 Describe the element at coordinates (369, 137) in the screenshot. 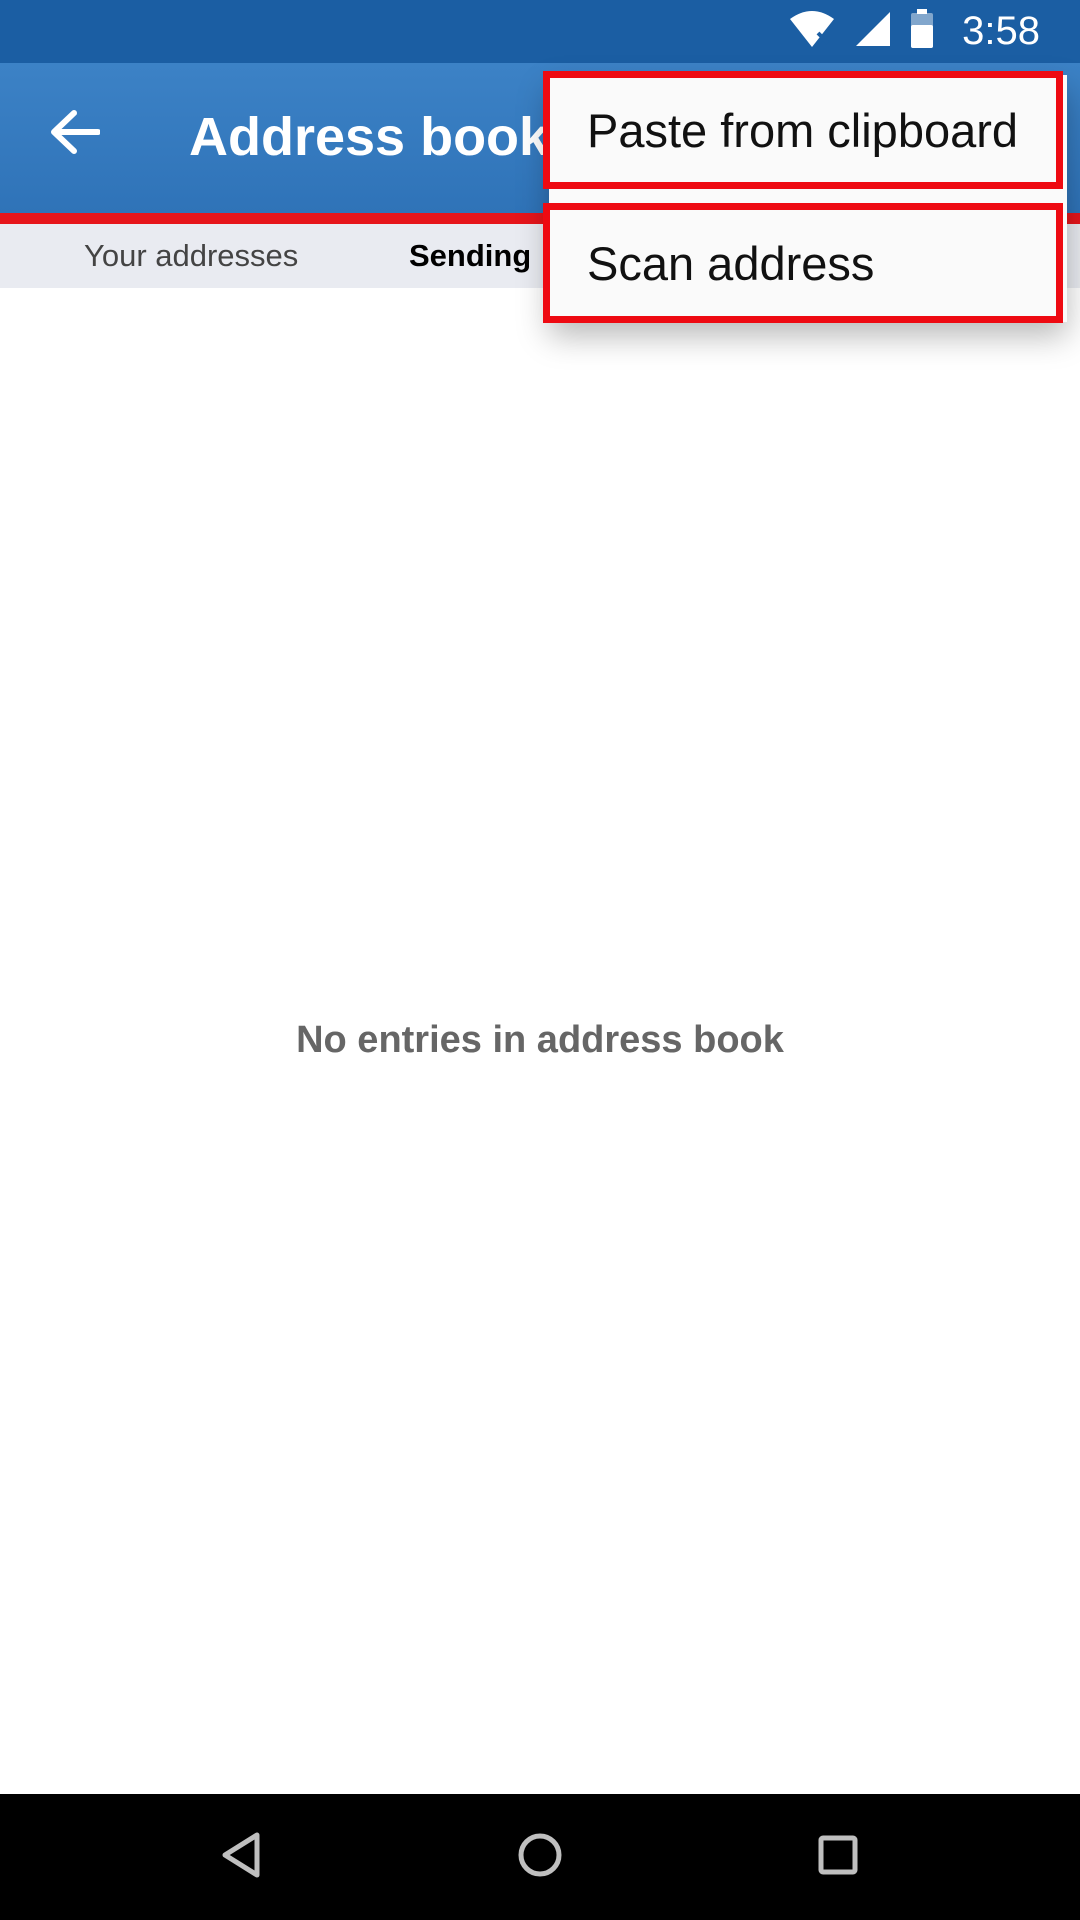

I see `page-title: Address book` at that location.